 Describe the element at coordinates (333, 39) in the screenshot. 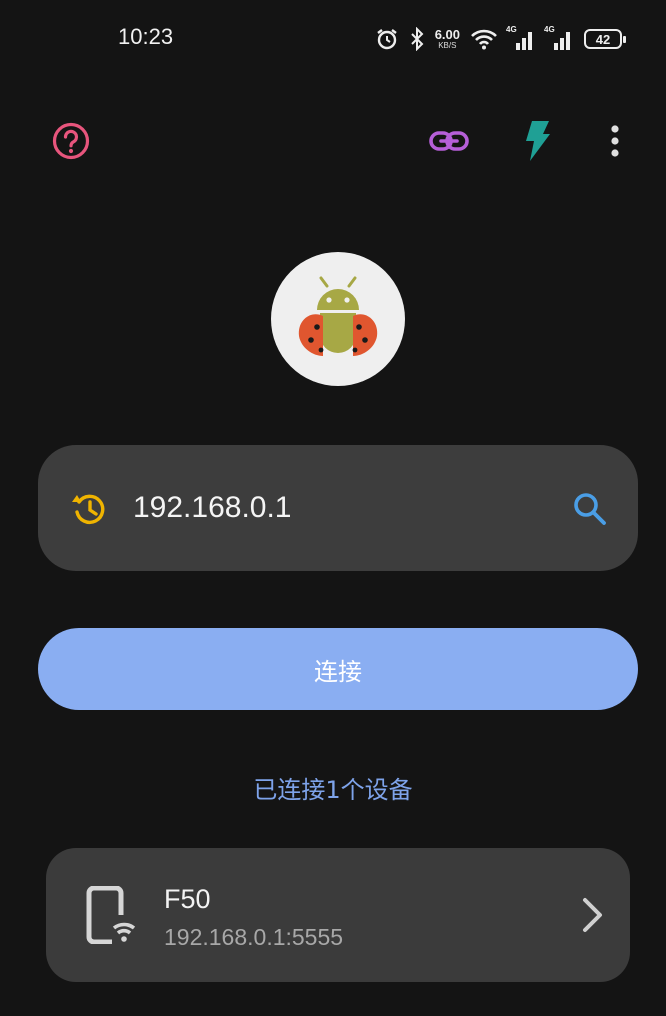

I see `status-bar: 10:23 6.00 KB/S 4G 4G 42` at that location.